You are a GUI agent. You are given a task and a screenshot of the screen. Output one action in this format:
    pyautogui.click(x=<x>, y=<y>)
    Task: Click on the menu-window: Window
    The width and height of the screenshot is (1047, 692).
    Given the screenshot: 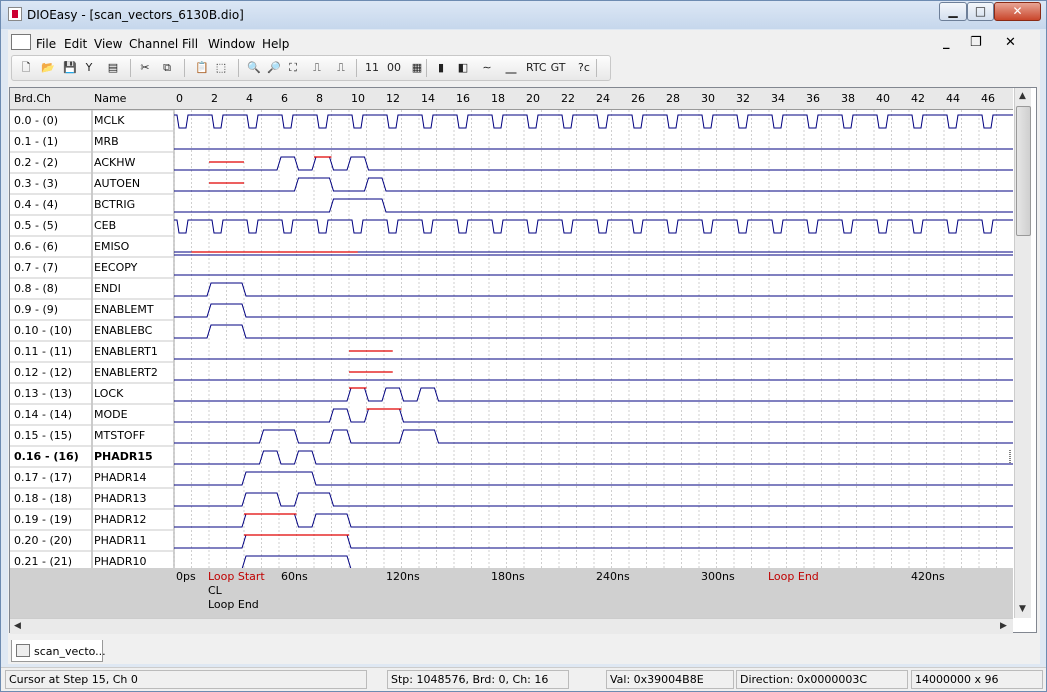 What is the action you would take?
    pyautogui.click(x=231, y=44)
    